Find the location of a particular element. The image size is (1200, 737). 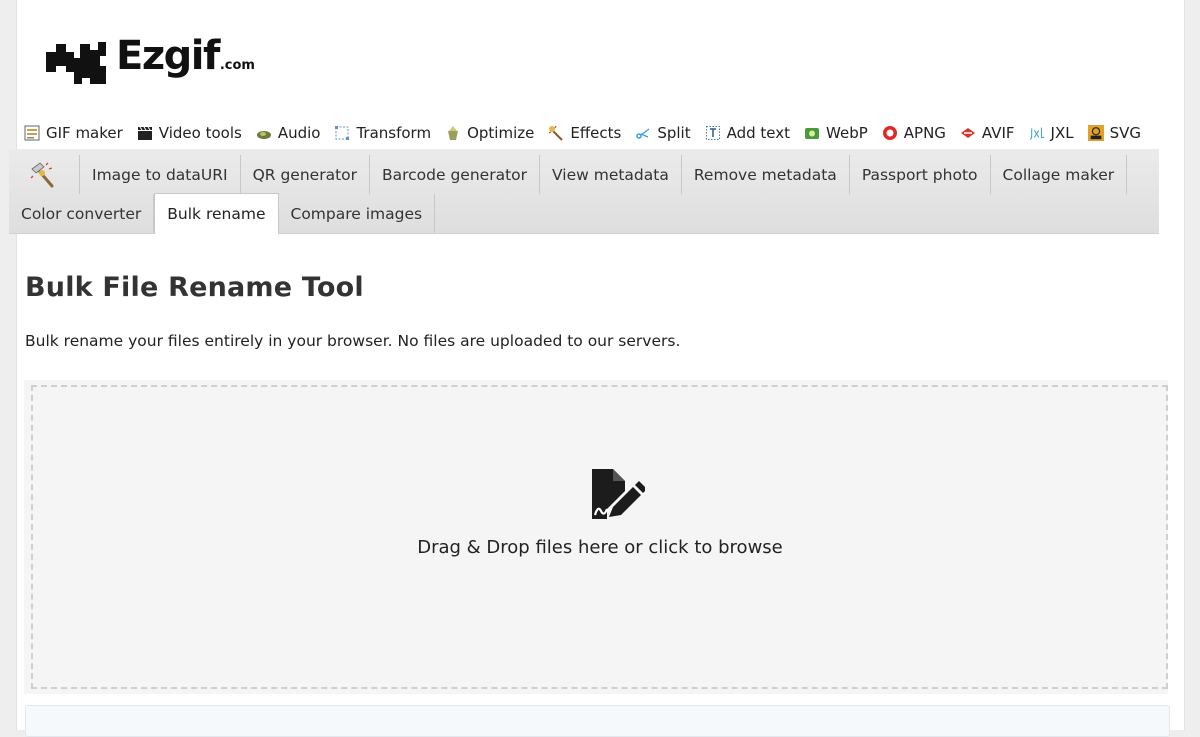

tab-bulk-rename: Bulk rename is located at coordinates (216, 213).